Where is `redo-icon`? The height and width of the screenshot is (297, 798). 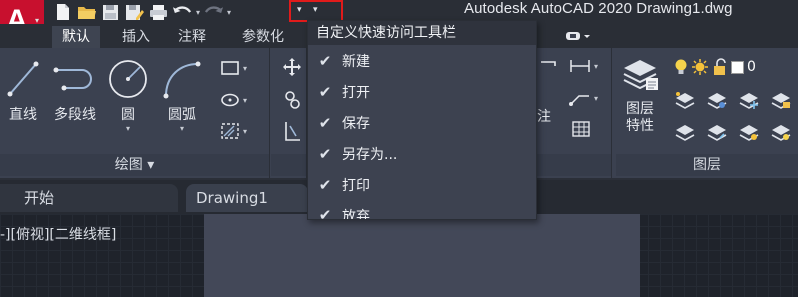 redo-icon is located at coordinates (213, 12).